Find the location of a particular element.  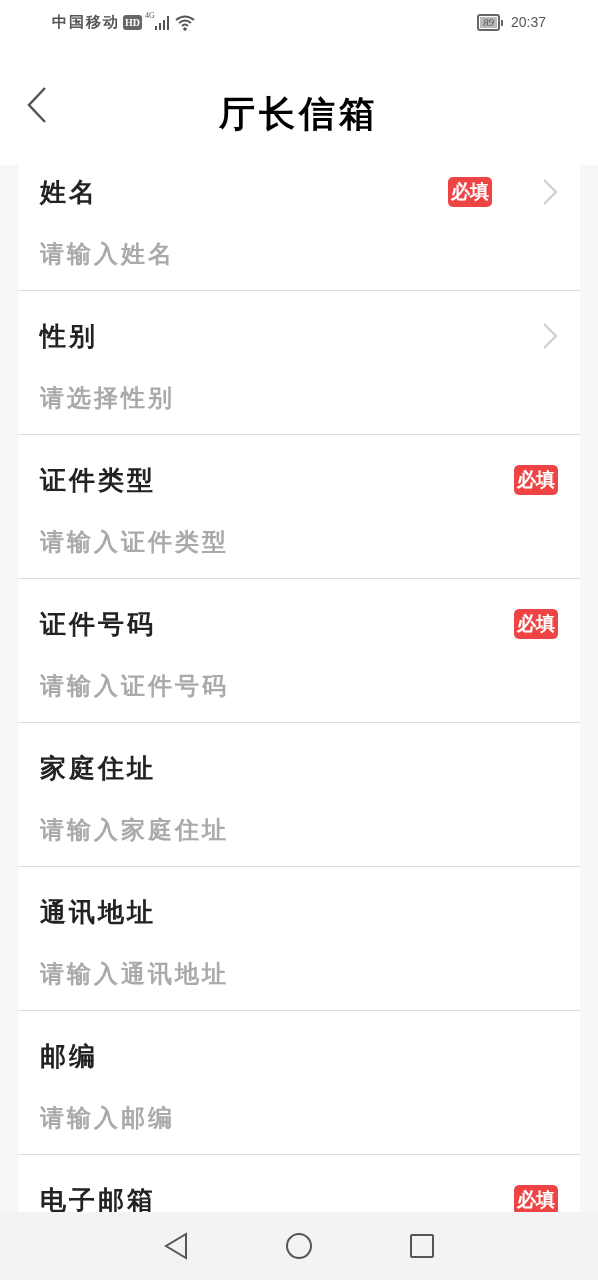

signal-icon is located at coordinates (162, 22).